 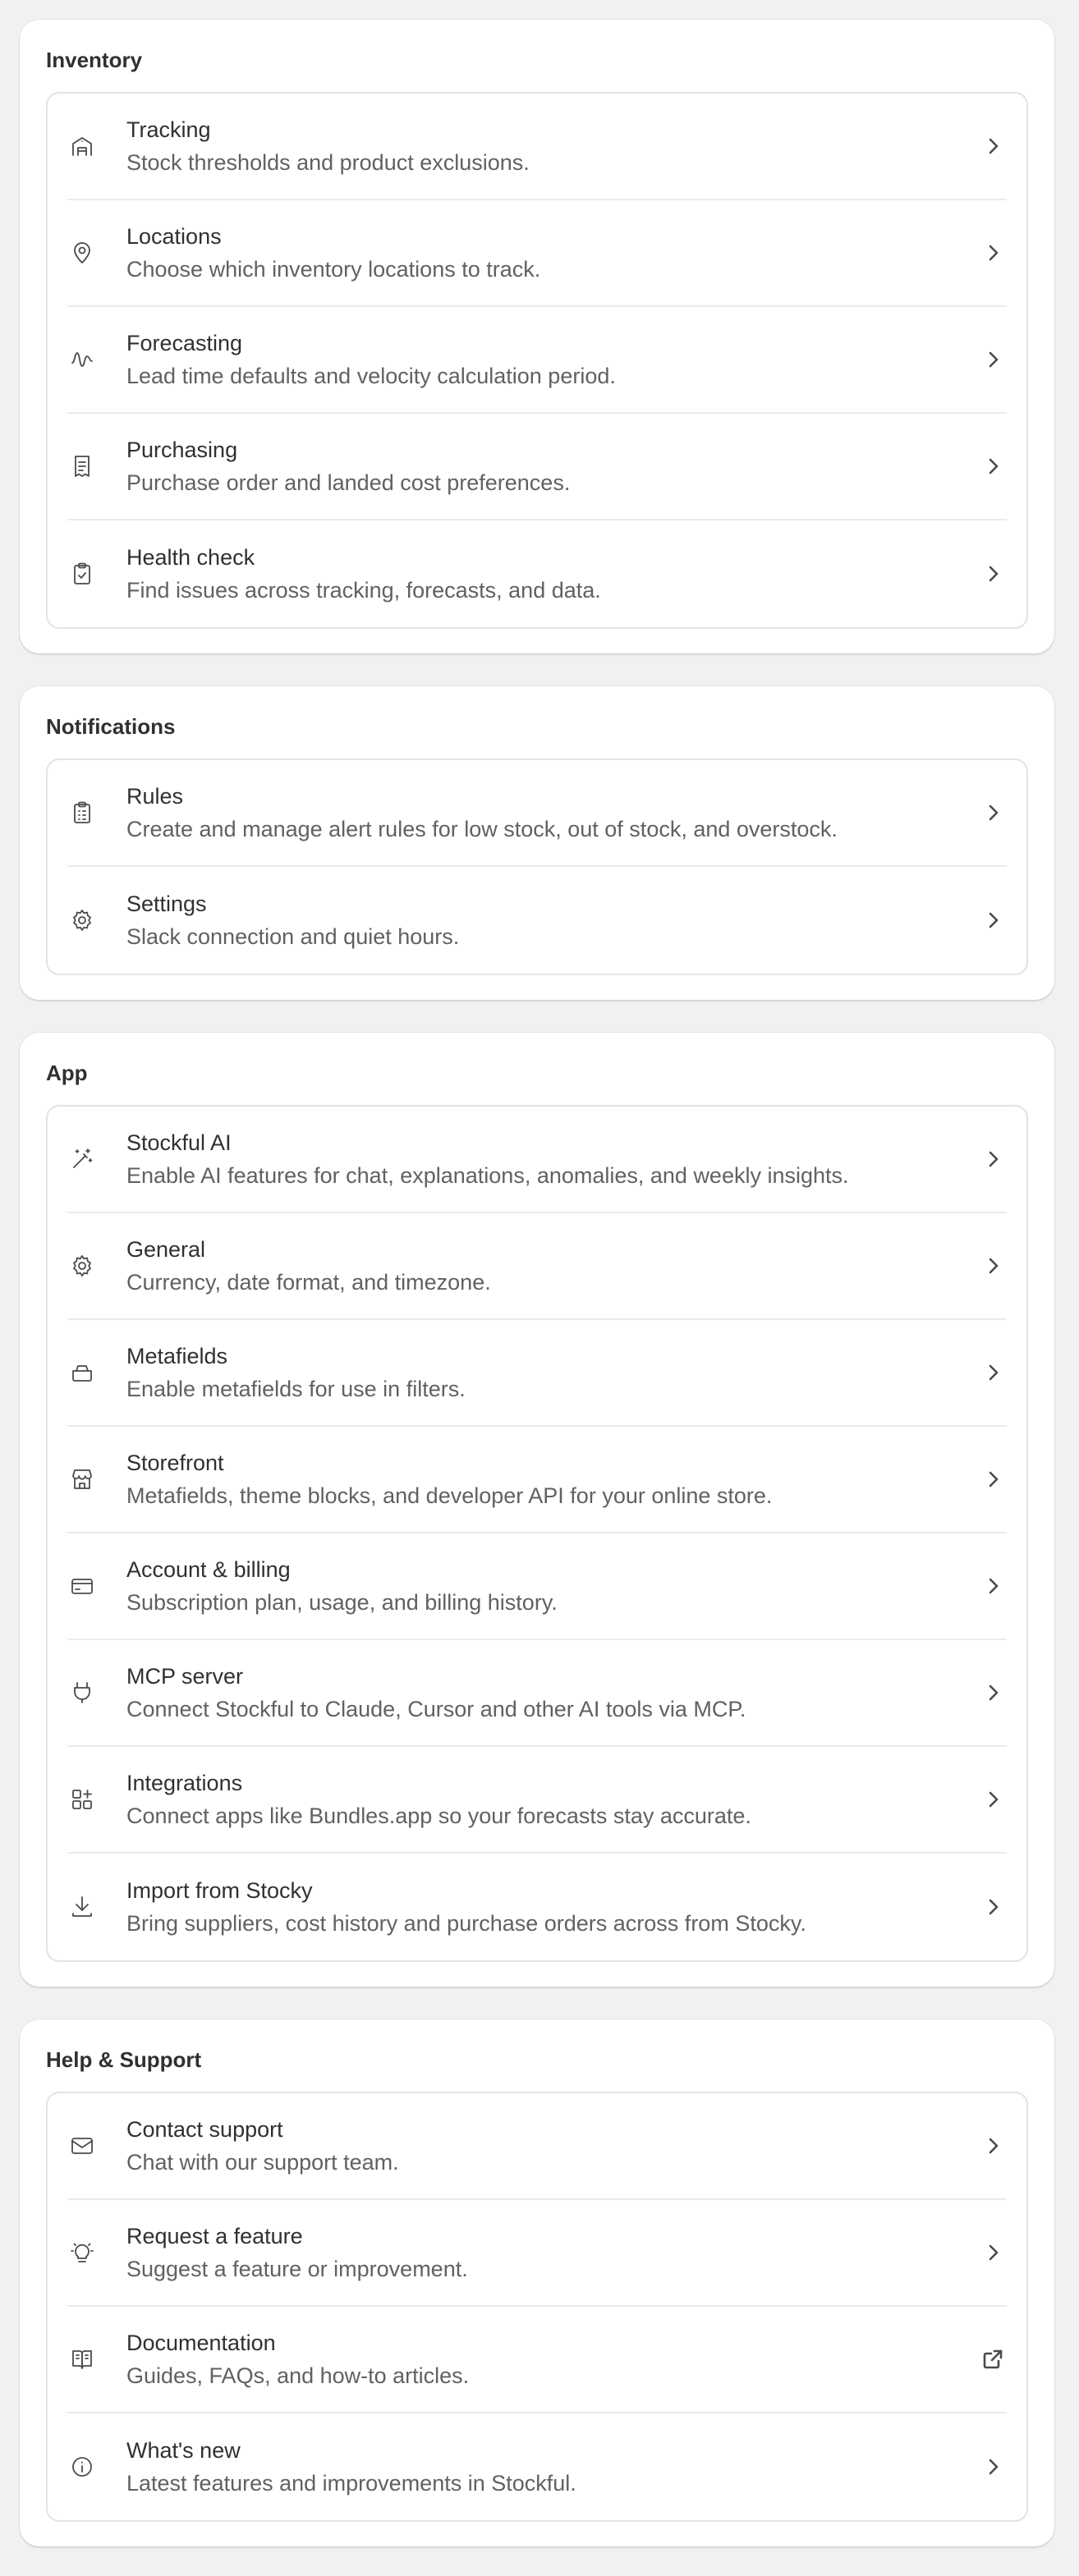 What do you see at coordinates (990, 2360) in the screenshot?
I see `external-link-icon` at bounding box center [990, 2360].